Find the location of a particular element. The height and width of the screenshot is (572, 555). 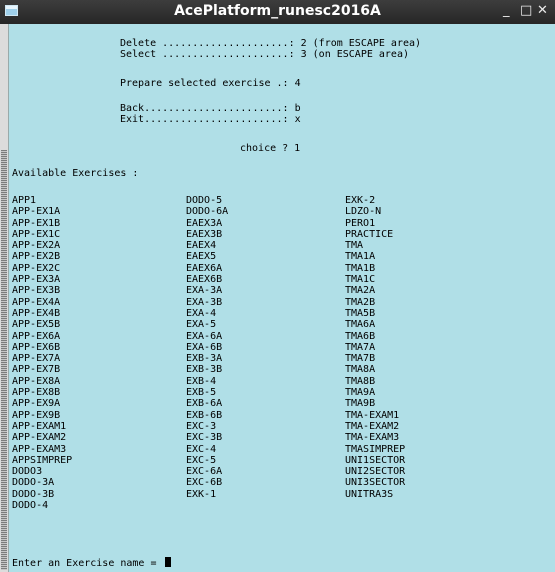

exercise-item: APP-EX2A is located at coordinates (36, 246).